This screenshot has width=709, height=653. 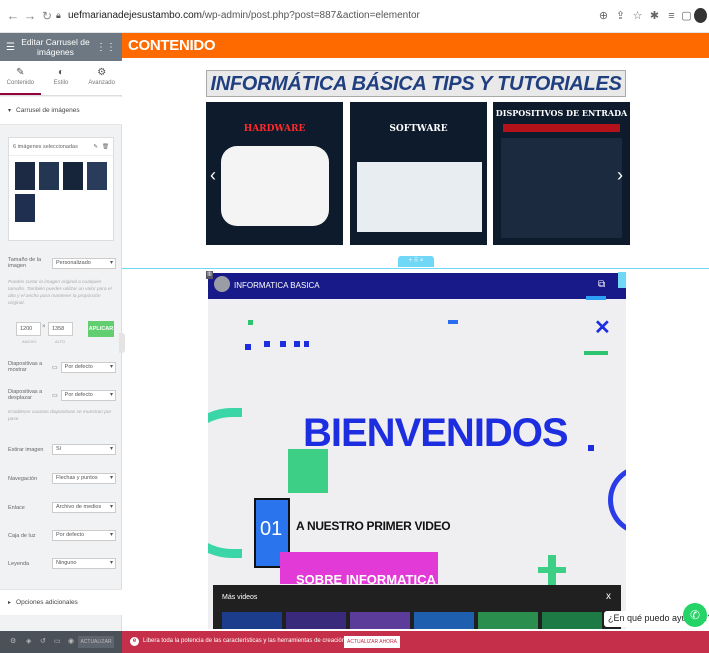 I want to click on link-control: Enlace Archivo de medios, so click(x=62, y=507).